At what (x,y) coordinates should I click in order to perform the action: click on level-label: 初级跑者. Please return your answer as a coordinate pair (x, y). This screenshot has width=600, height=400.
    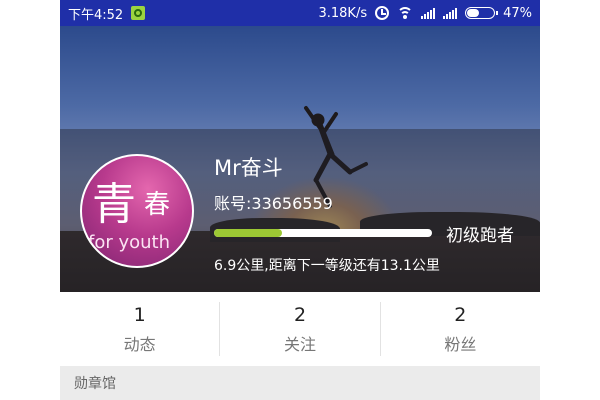
    Looking at the image, I should click on (480, 236).